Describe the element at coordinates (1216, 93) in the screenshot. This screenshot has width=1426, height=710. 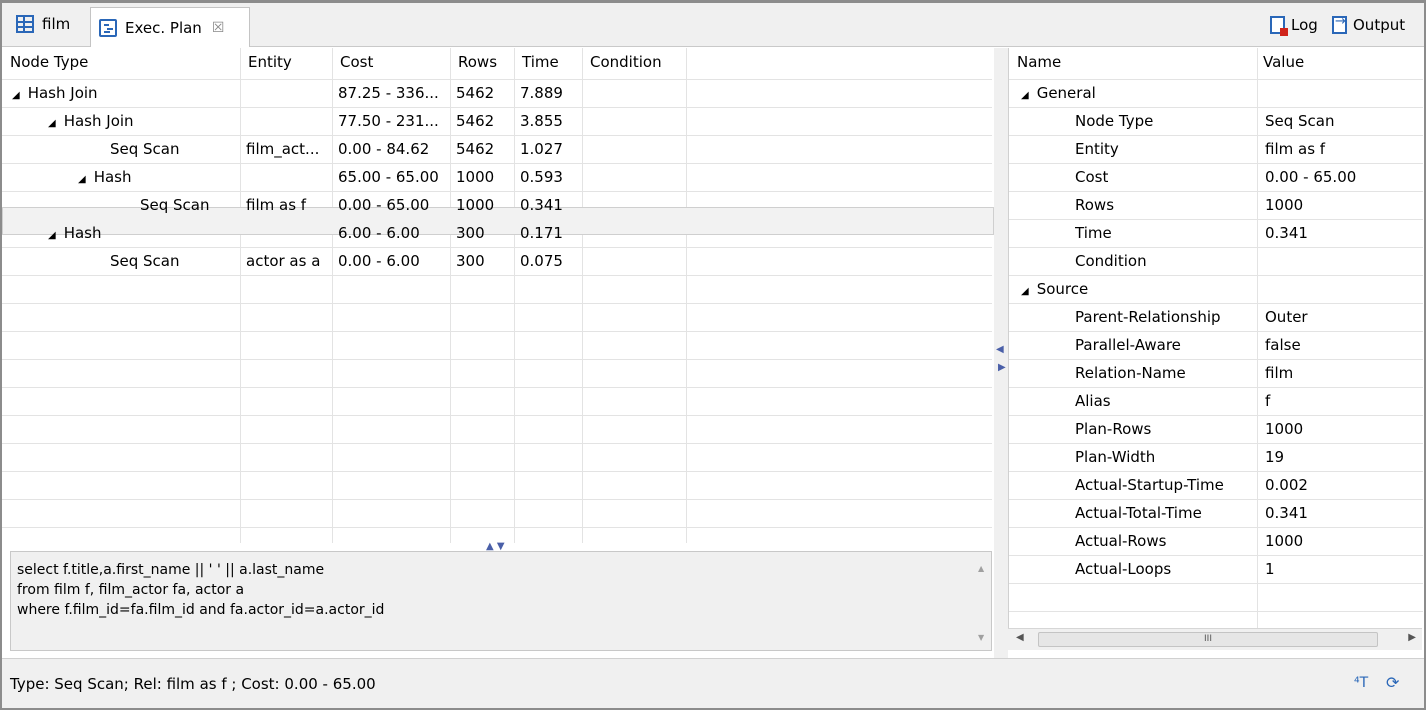
I see `property-group-row: ◢ General` at that location.